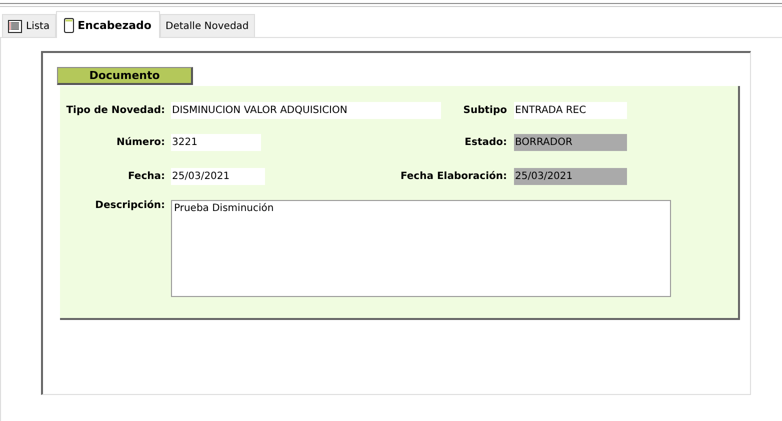 Image resolution: width=782 pixels, height=421 pixels. Describe the element at coordinates (115, 110) in the screenshot. I see `field-label: Tipo de Novedad:` at that location.